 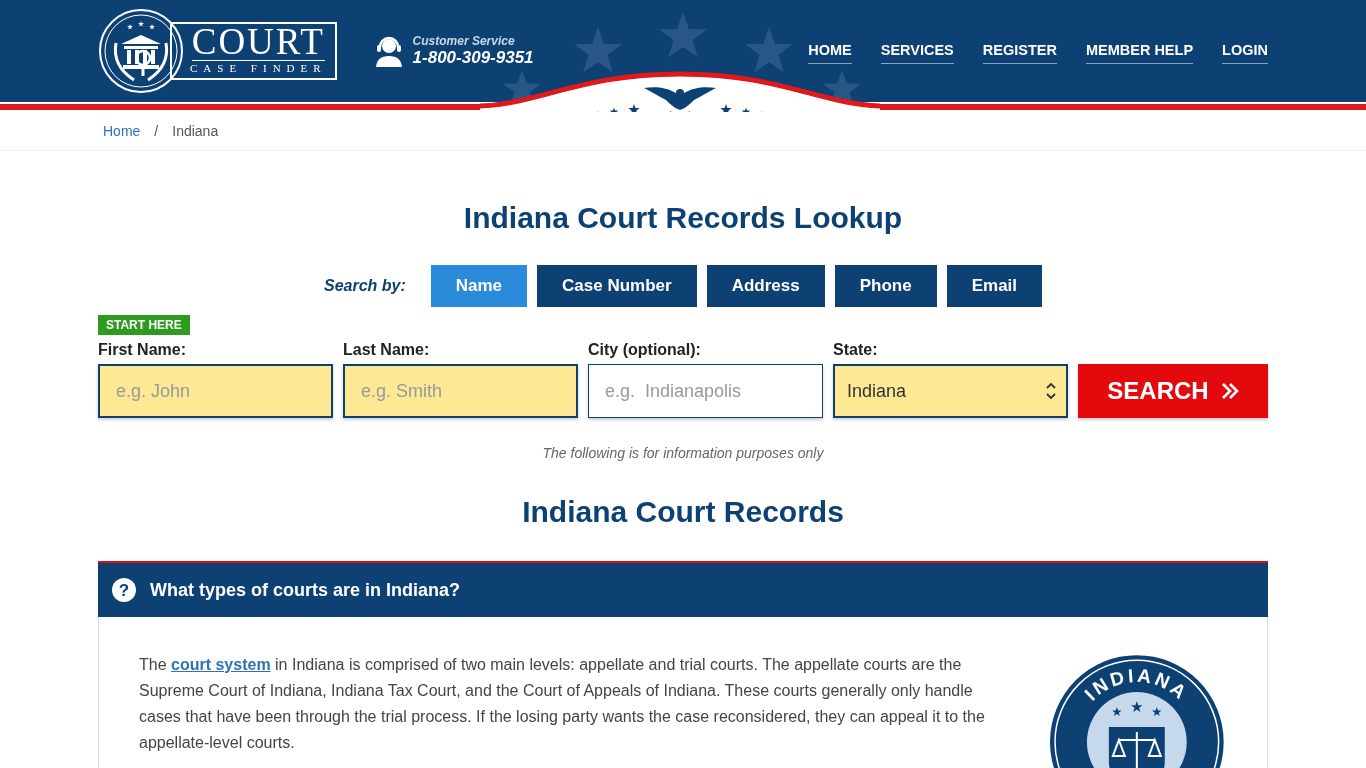 I want to click on up-down-chevron-icon, so click(x=1051, y=391).